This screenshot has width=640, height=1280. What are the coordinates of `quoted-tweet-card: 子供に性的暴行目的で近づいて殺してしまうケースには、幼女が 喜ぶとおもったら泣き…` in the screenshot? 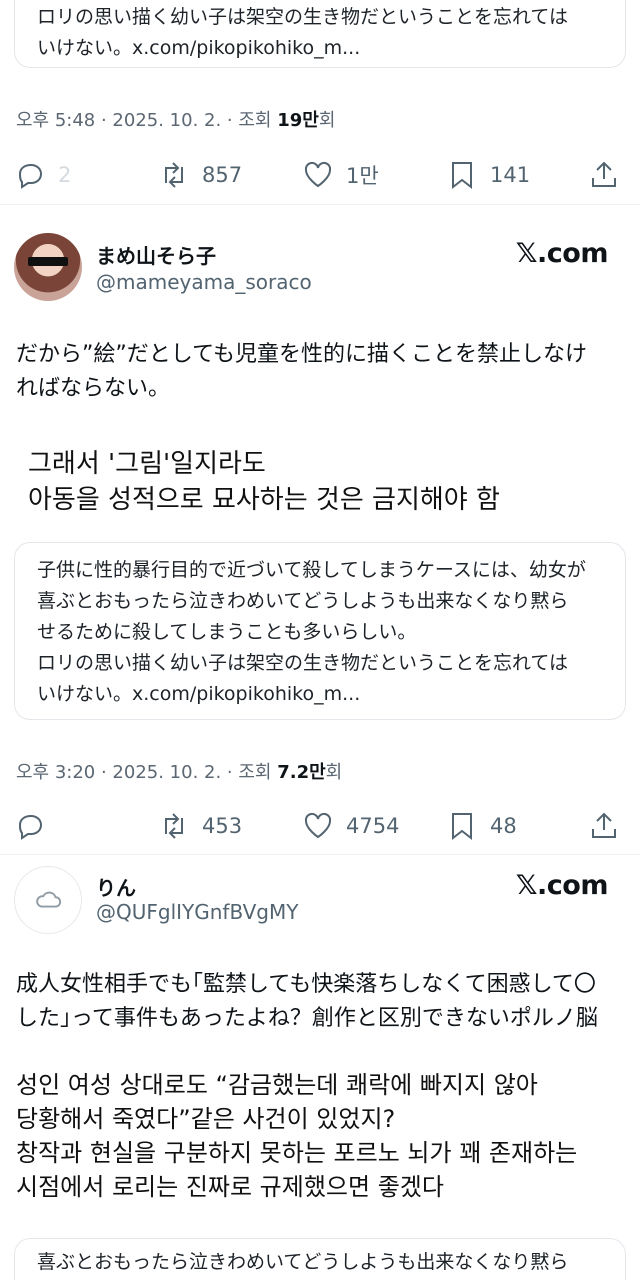 It's located at (320, 631).